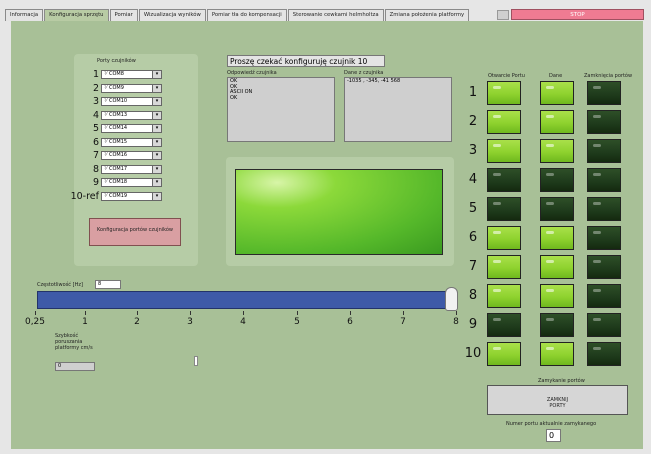  Describe the element at coordinates (135, 232) in the screenshot. I see `configure-ports-button: Konfiguracja portów czujników` at that location.